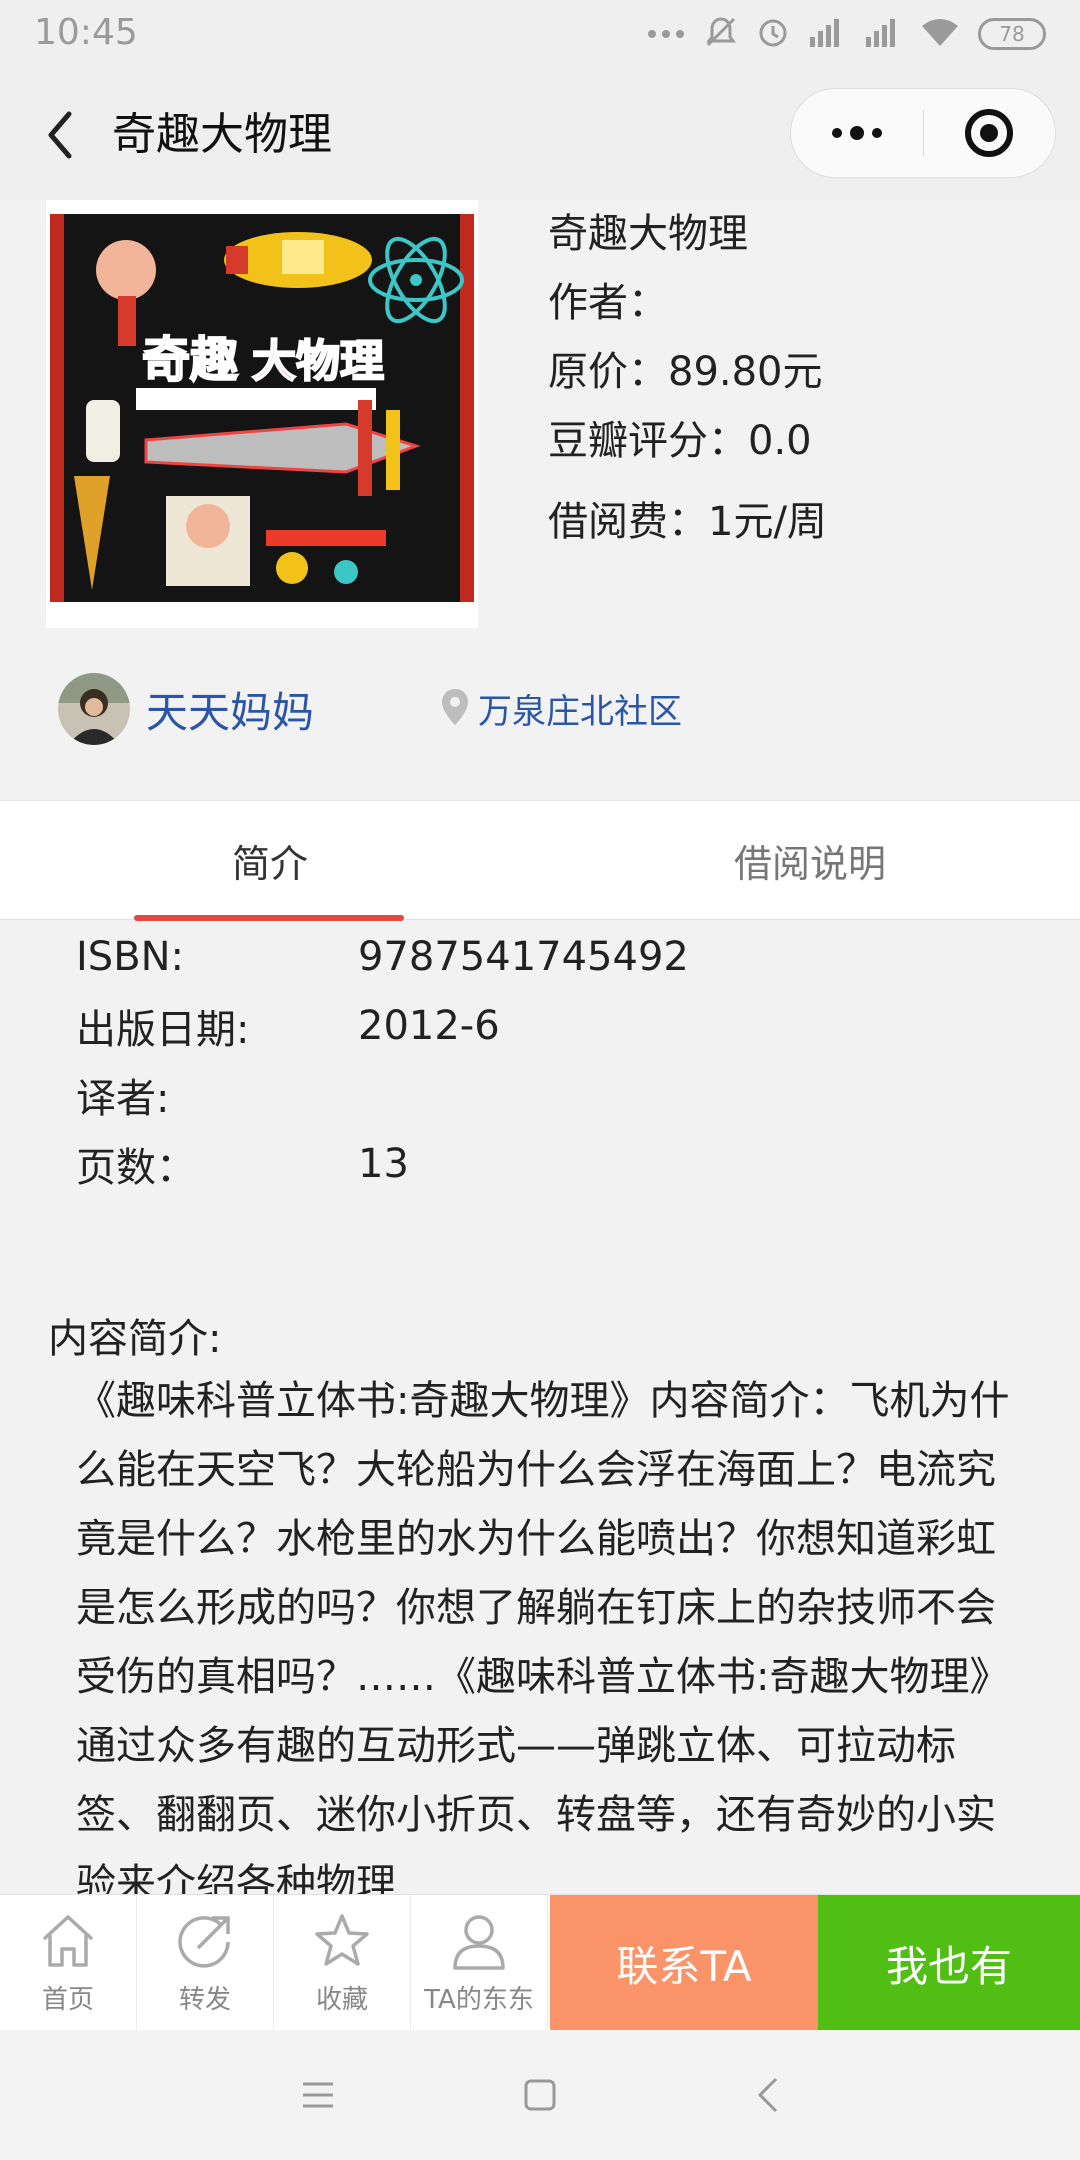  I want to click on svg-text: 大物理, so click(318, 361).